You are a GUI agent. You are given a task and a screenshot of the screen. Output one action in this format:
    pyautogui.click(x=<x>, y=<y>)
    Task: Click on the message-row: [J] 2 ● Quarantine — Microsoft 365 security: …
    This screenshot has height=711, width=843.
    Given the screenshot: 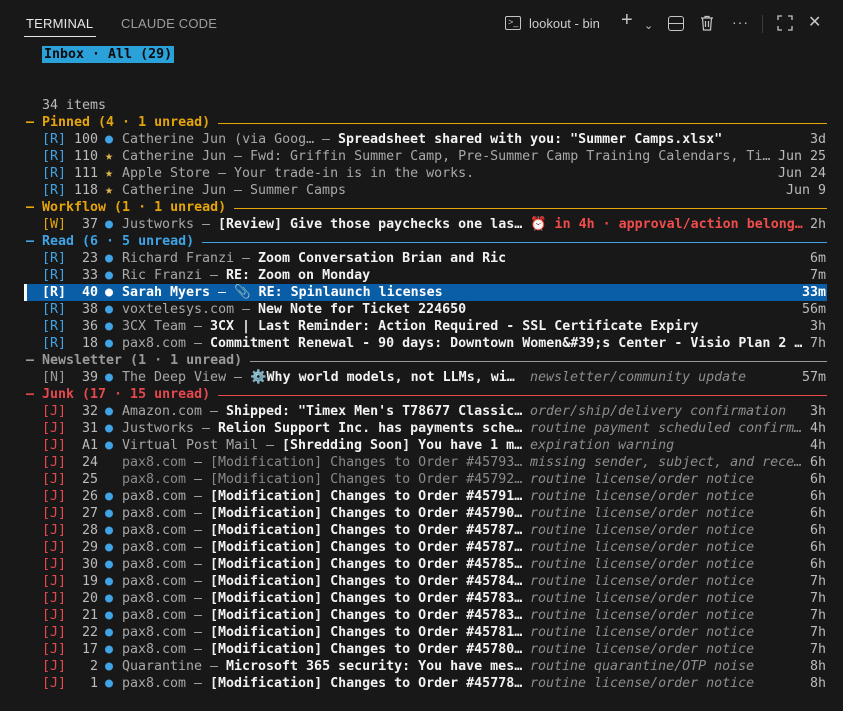 What is the action you would take?
    pyautogui.click(x=421, y=666)
    